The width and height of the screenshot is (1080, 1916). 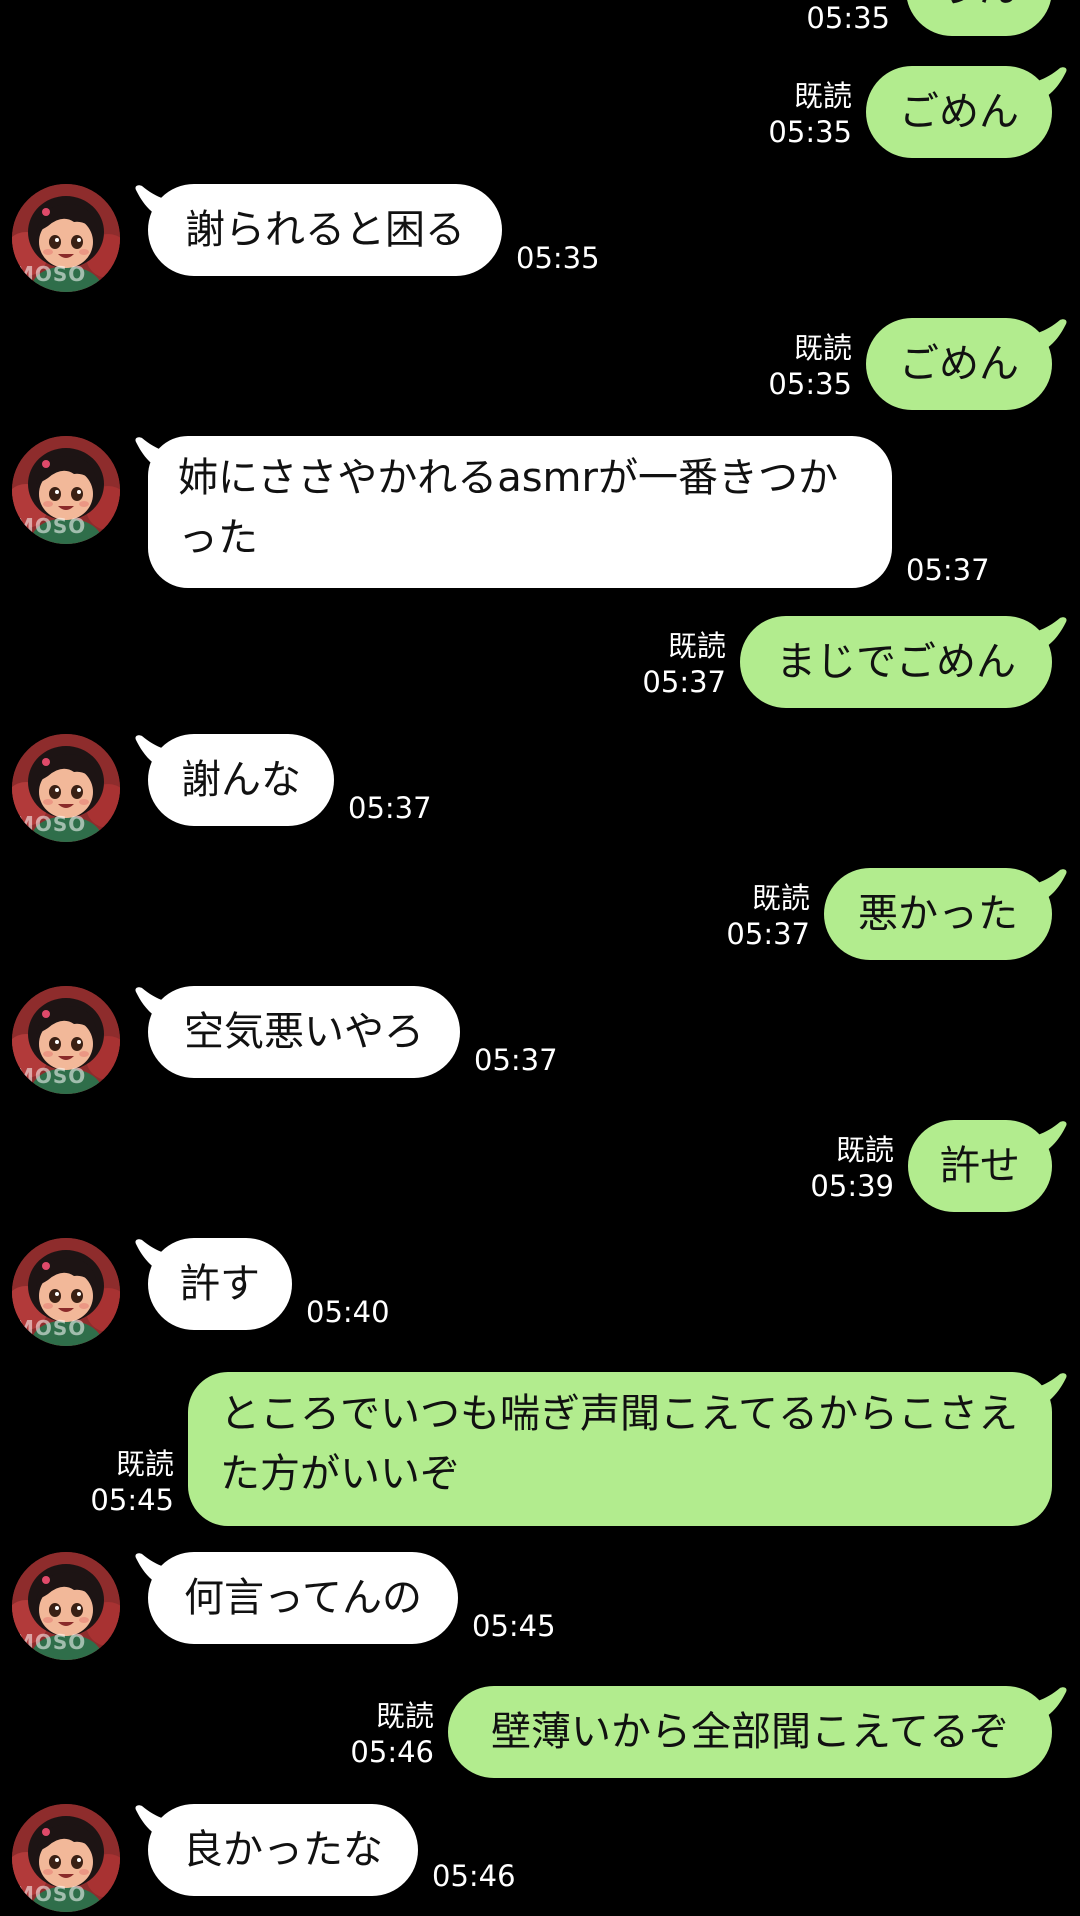 I want to click on message-meta: 既読 05:39, so click(x=852, y=1168).